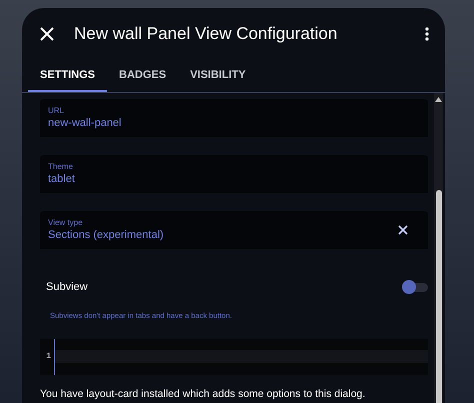  I want to click on scroll-up-icon, so click(438, 99).